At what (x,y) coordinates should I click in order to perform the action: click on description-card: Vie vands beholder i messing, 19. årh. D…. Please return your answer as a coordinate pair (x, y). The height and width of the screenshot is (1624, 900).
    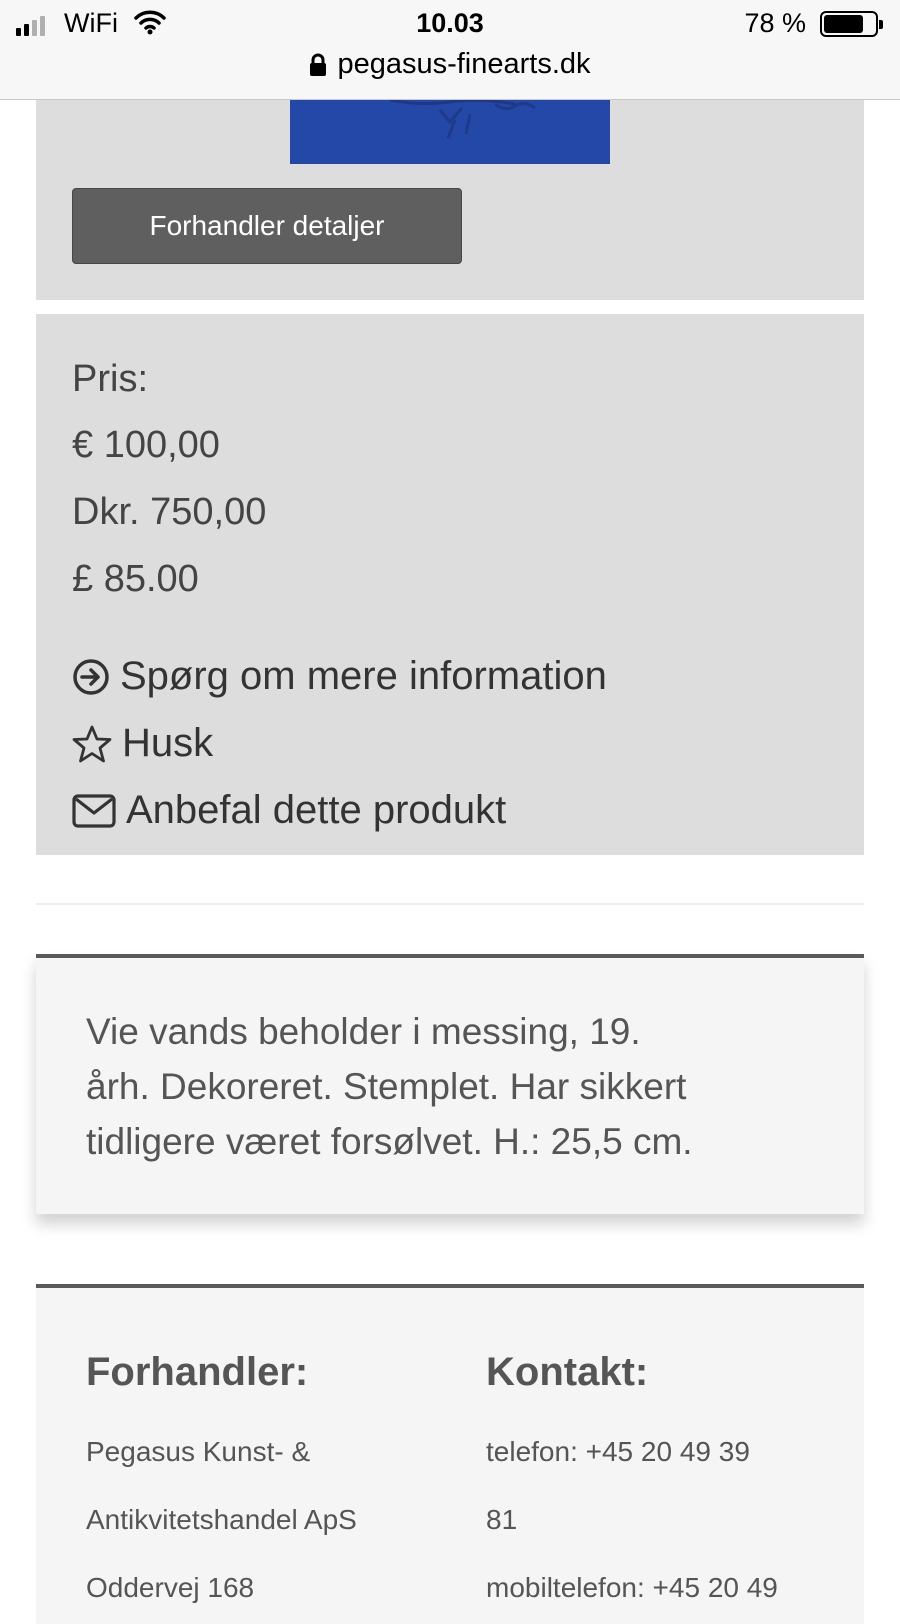
    Looking at the image, I should click on (450, 1084).